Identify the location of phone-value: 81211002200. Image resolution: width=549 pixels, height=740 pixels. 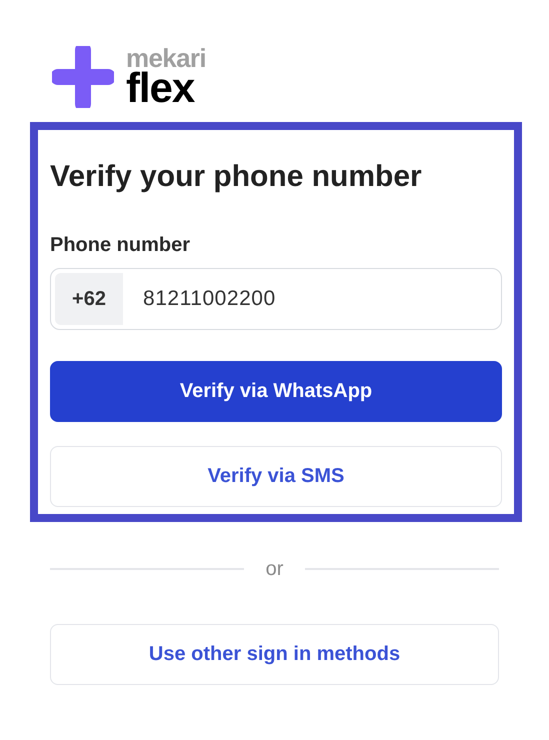
(209, 299).